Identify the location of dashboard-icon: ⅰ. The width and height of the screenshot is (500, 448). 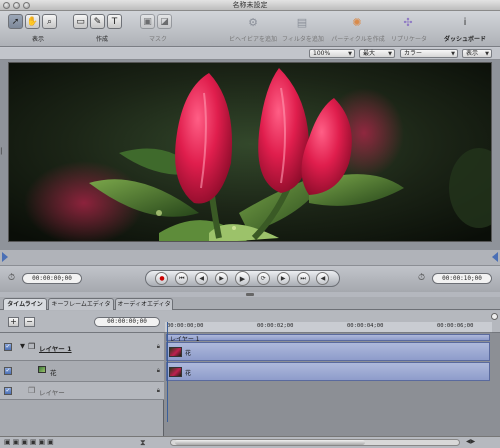
(465, 22).